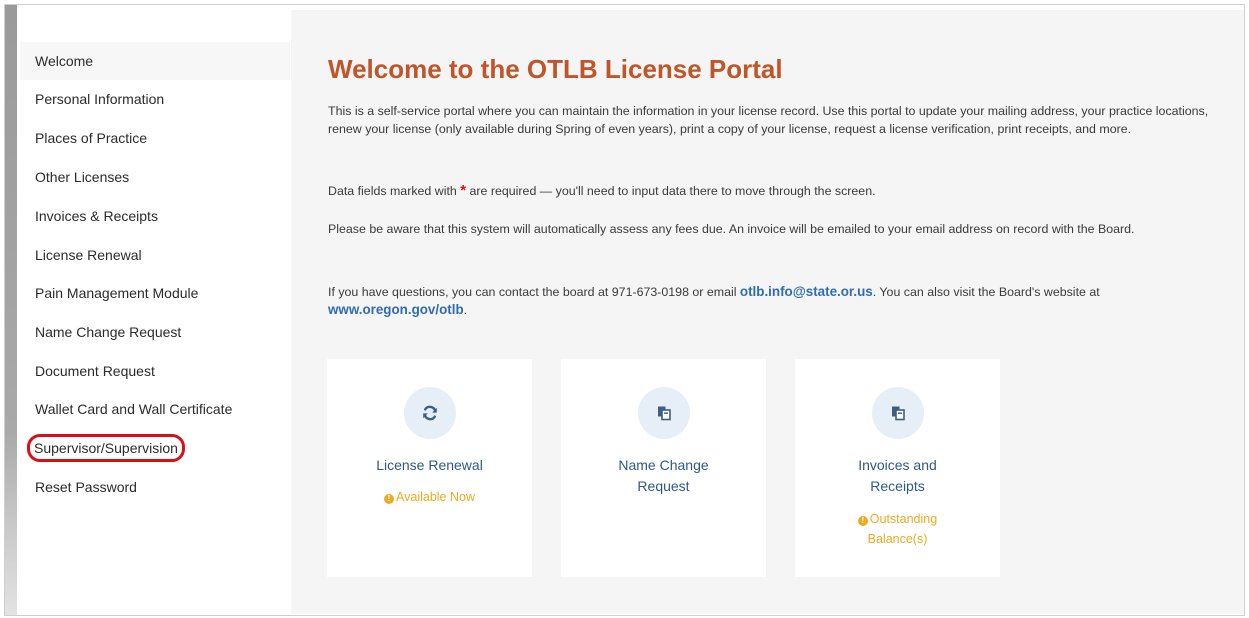  I want to click on card-status: ! Outstanding Balance(s), so click(897, 529).